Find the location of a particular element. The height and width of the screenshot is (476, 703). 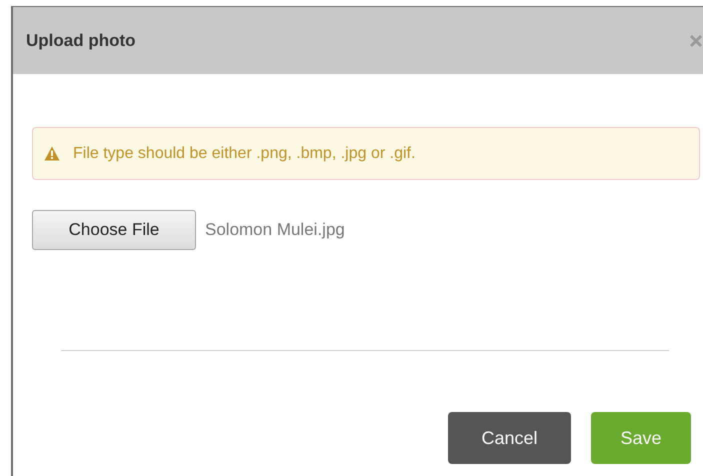

warning-icon is located at coordinates (52, 153).